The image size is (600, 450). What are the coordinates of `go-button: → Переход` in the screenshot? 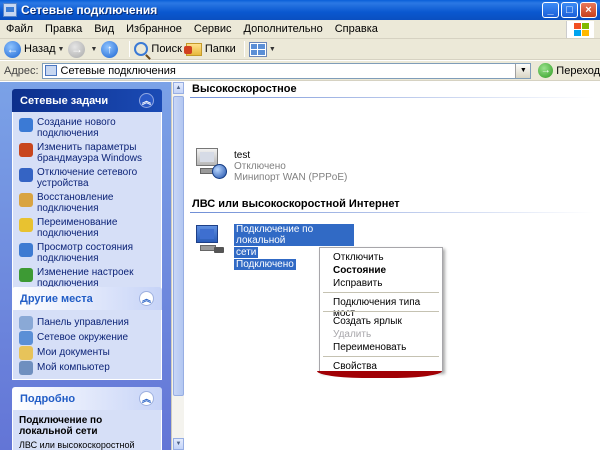 It's located at (569, 70).